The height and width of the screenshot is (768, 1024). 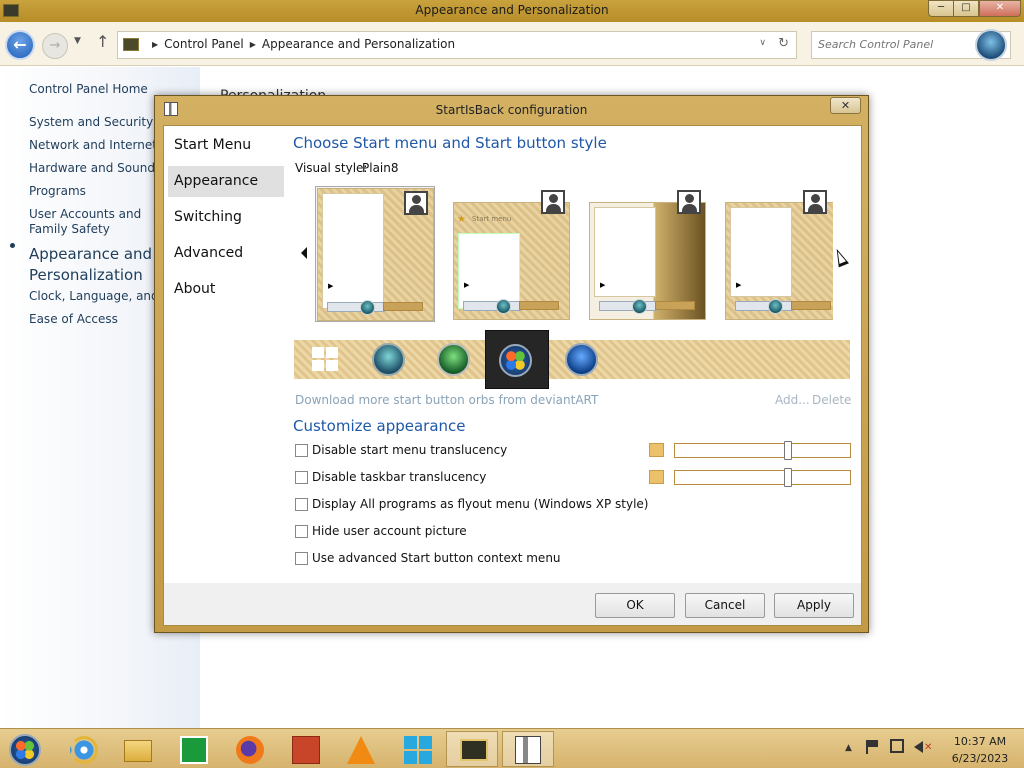 What do you see at coordinates (358, 44) in the screenshot?
I see `breadcrumb-appearance: Appearance and Personalization` at bounding box center [358, 44].